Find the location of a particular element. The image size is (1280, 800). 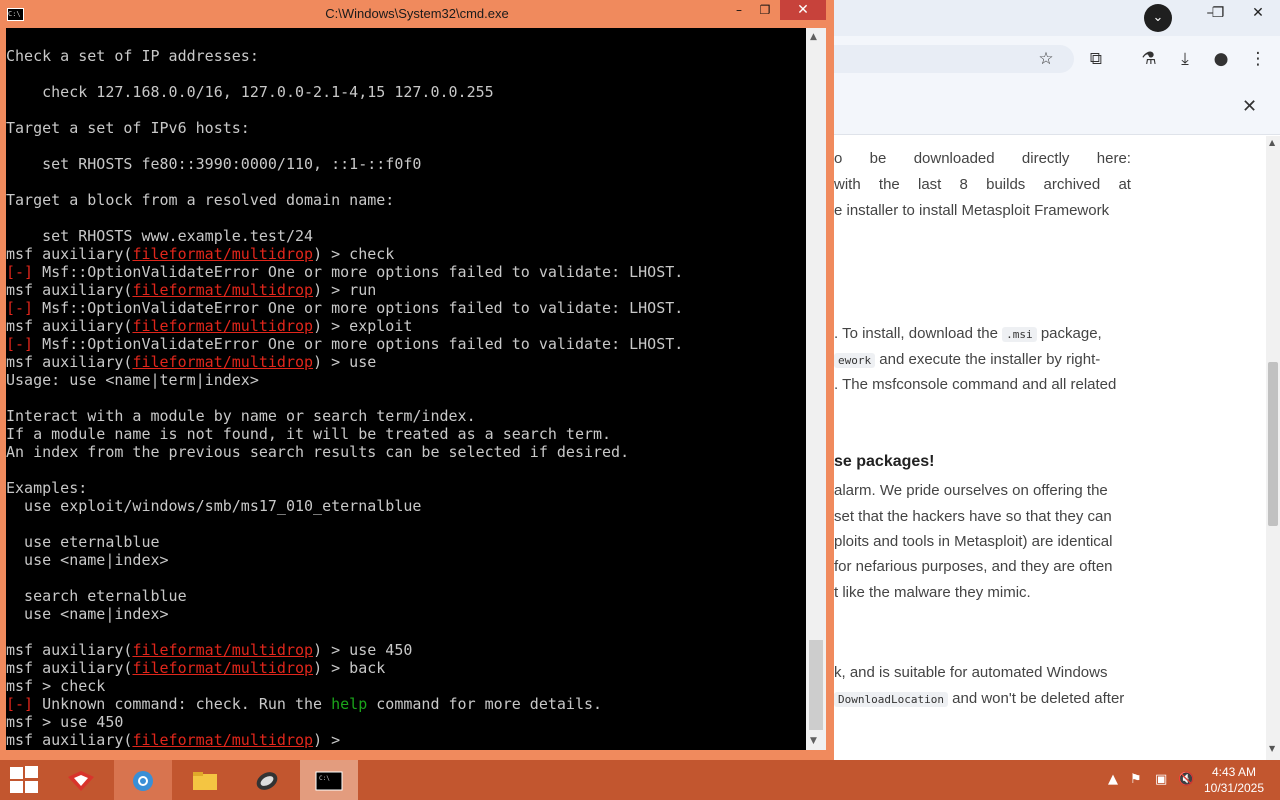

download-location-code: DownloadLocation is located at coordinates (891, 699).